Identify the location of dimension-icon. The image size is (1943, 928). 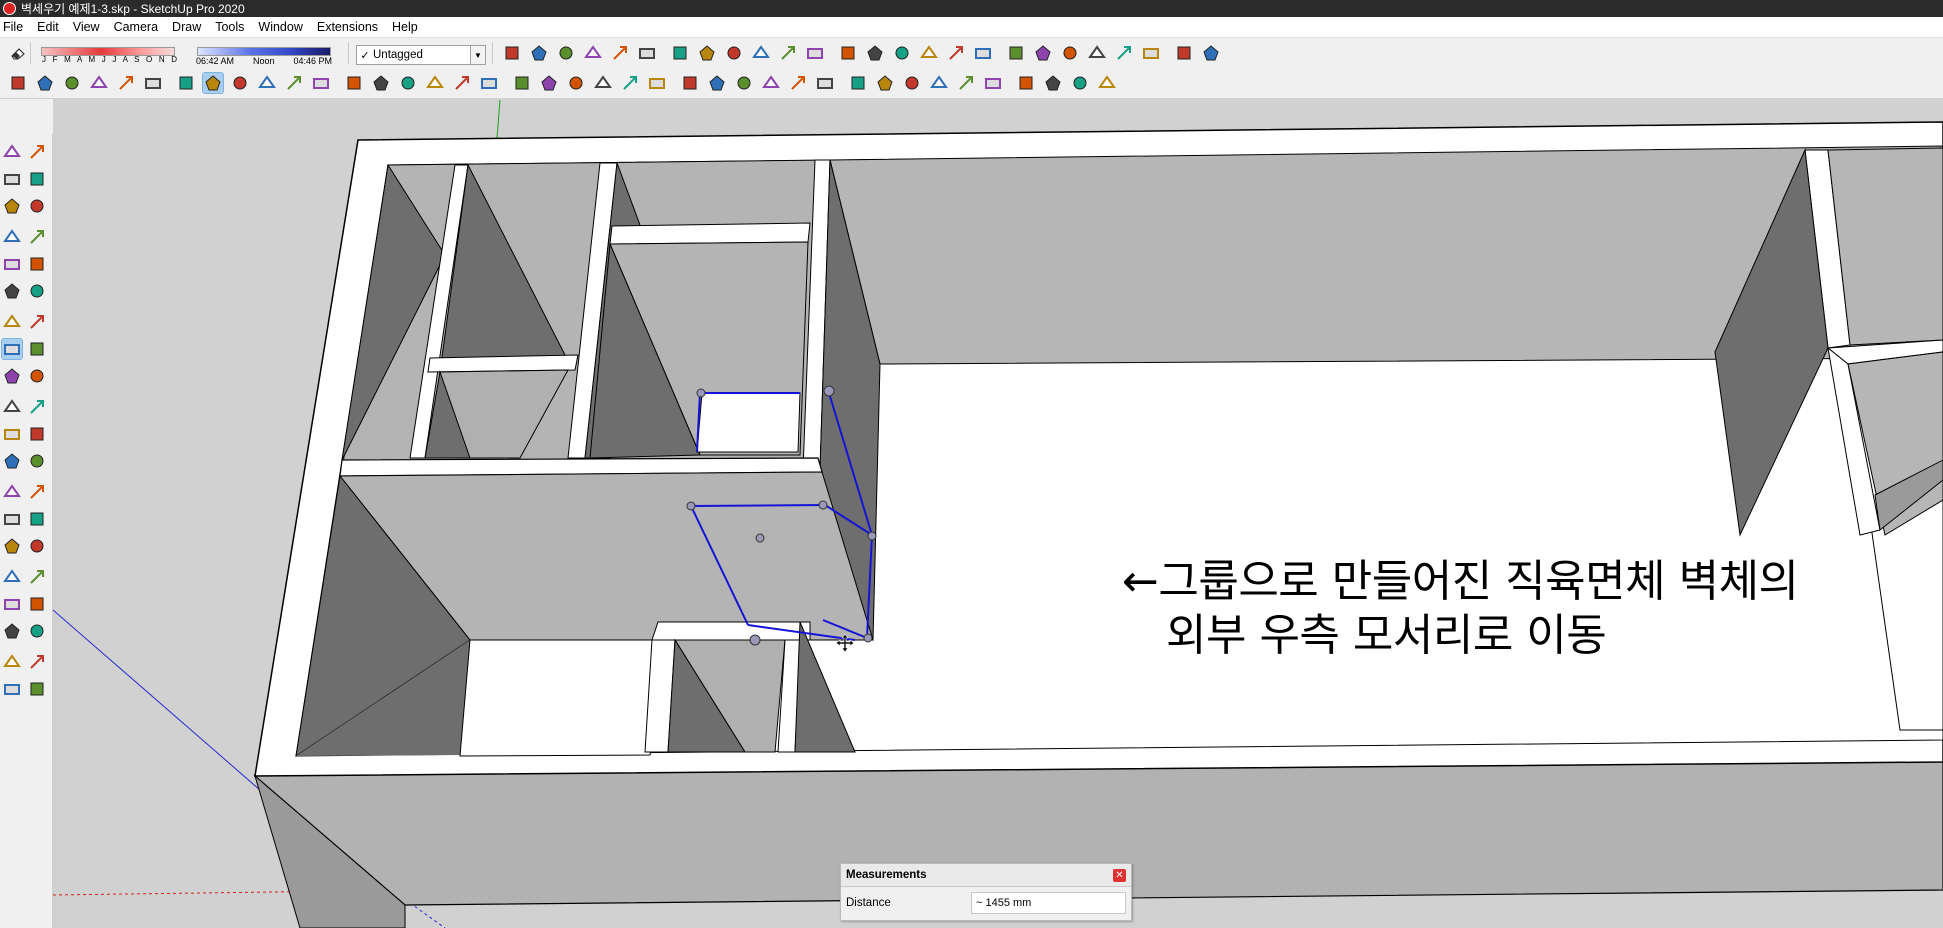
(37, 434).